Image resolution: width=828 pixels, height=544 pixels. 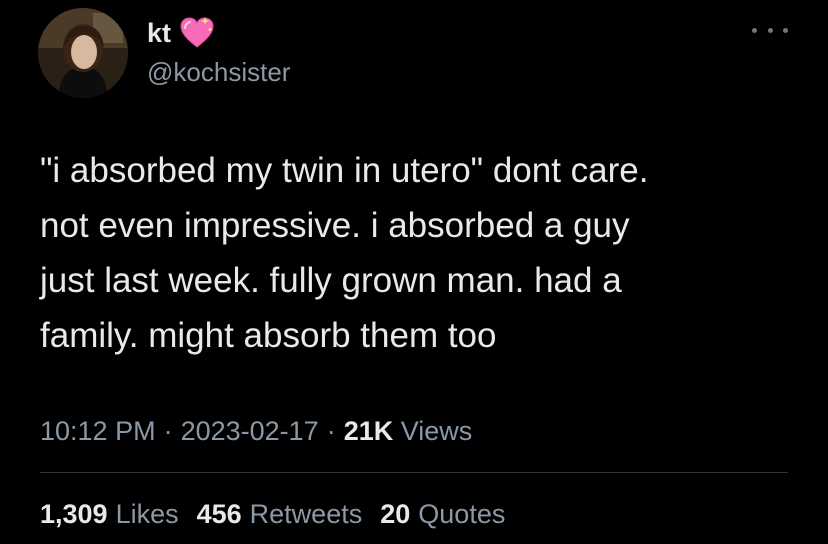 What do you see at coordinates (462, 514) in the screenshot?
I see `quotes-label: Quotes` at bounding box center [462, 514].